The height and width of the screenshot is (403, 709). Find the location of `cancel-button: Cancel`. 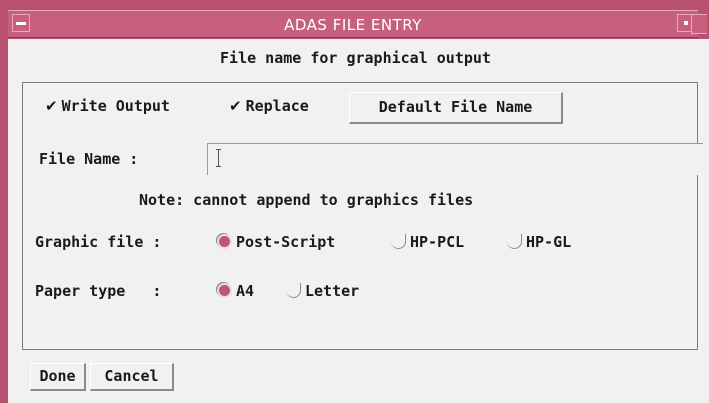

cancel-button: Cancel is located at coordinates (132, 377).